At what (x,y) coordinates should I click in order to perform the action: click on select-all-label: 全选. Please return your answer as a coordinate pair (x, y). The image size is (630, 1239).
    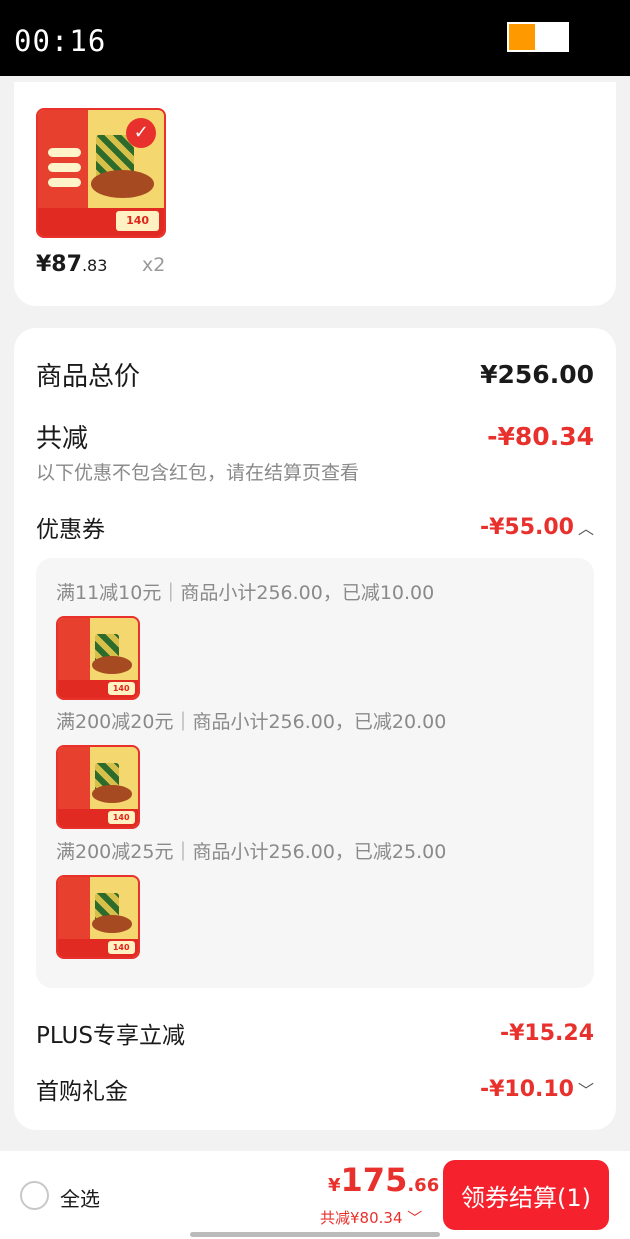
    Looking at the image, I should click on (80, 1197).